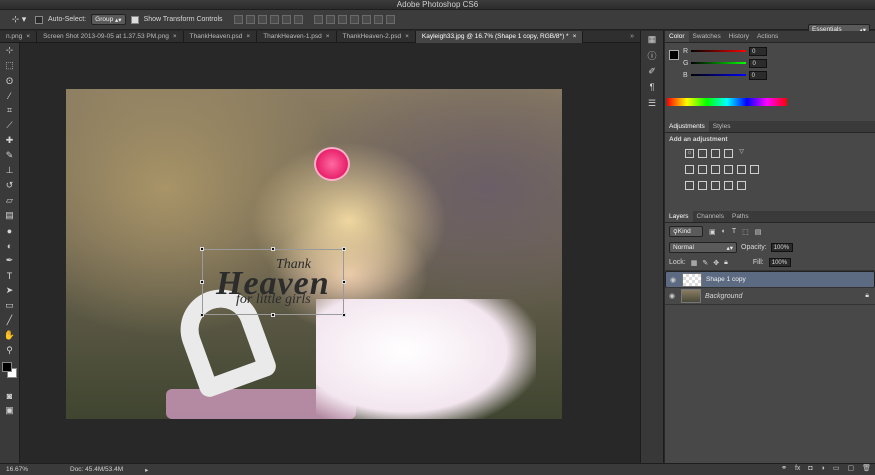 This screenshot has width=875, height=475. Describe the element at coordinates (687, 126) in the screenshot. I see `tab-adjustments: Adjustments` at that location.